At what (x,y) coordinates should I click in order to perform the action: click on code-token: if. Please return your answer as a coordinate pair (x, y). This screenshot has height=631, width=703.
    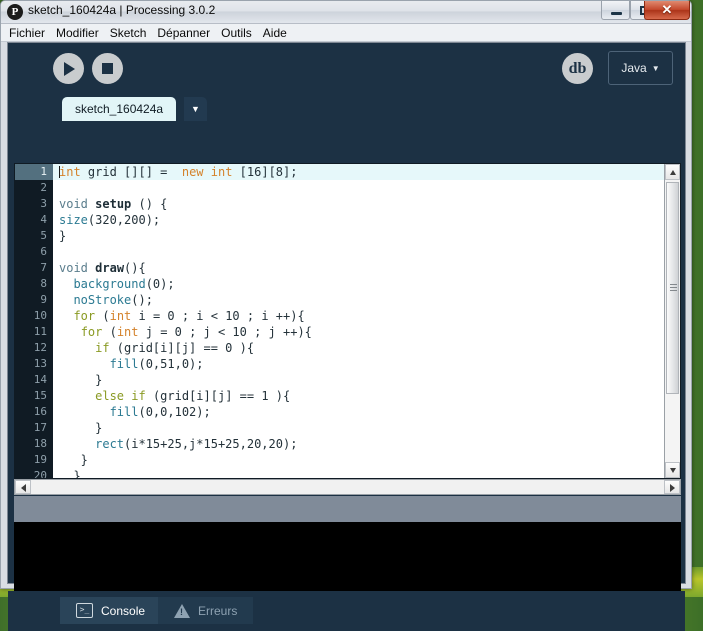
    Looking at the image, I should click on (102, 348).